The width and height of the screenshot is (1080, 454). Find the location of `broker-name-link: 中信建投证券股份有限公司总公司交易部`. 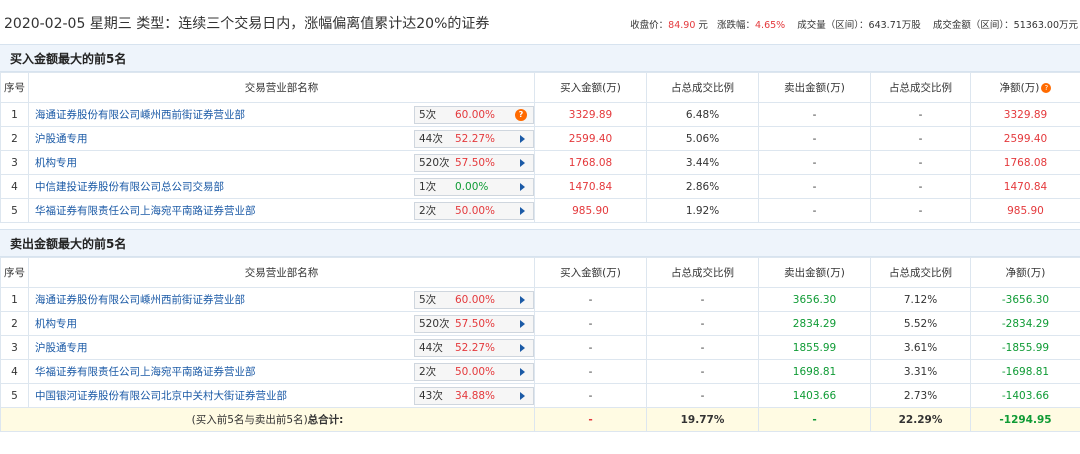

broker-name-link: 中信建投证券股份有限公司总公司交易部 is located at coordinates (129, 186).